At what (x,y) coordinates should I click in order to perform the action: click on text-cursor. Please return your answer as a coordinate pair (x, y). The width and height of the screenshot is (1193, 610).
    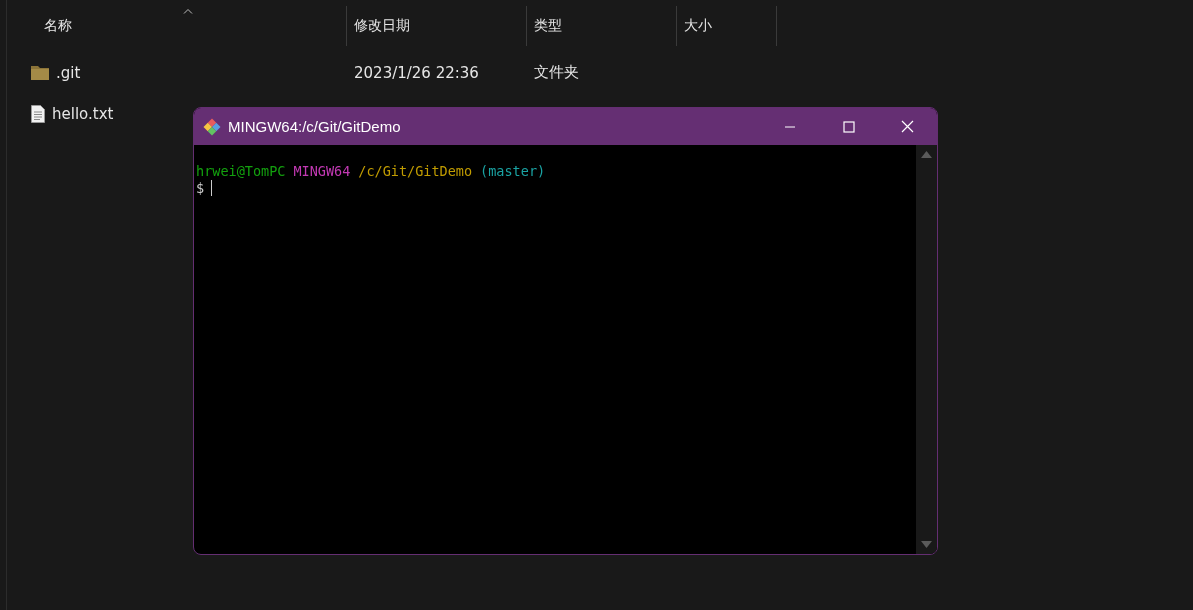
    Looking at the image, I should click on (212, 187).